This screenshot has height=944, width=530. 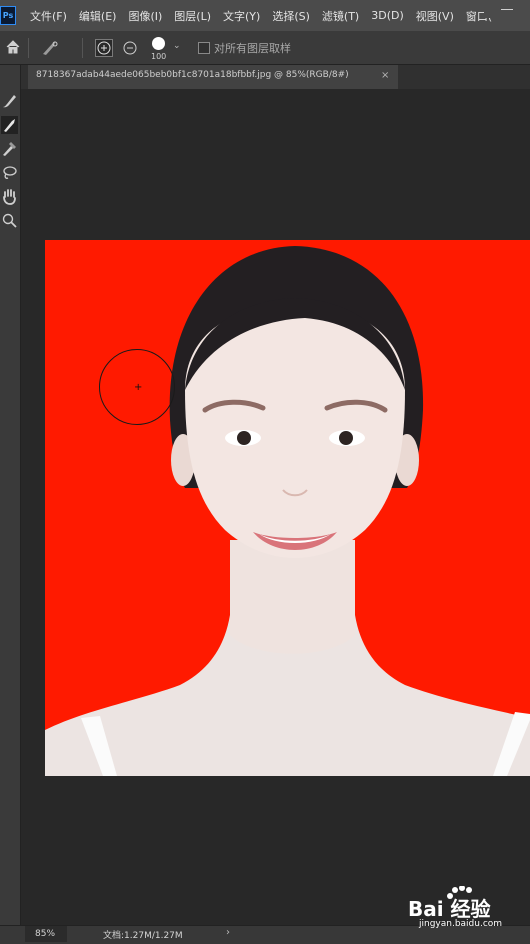 What do you see at coordinates (435, 16) in the screenshot?
I see `menu-item-view: 视图(V)` at bounding box center [435, 16].